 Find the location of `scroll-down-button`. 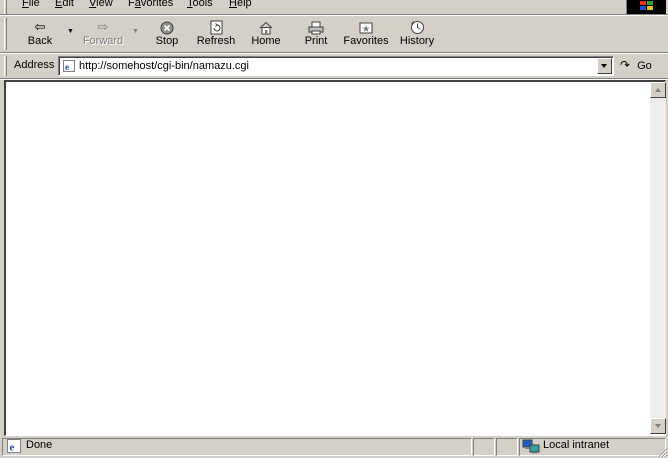

scroll-down-button is located at coordinates (658, 426).